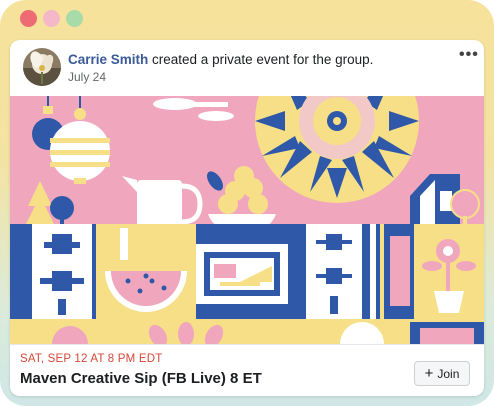 The height and width of the screenshot is (406, 494). What do you see at coordinates (28, 18) in the screenshot?
I see `close-window-button` at bounding box center [28, 18].